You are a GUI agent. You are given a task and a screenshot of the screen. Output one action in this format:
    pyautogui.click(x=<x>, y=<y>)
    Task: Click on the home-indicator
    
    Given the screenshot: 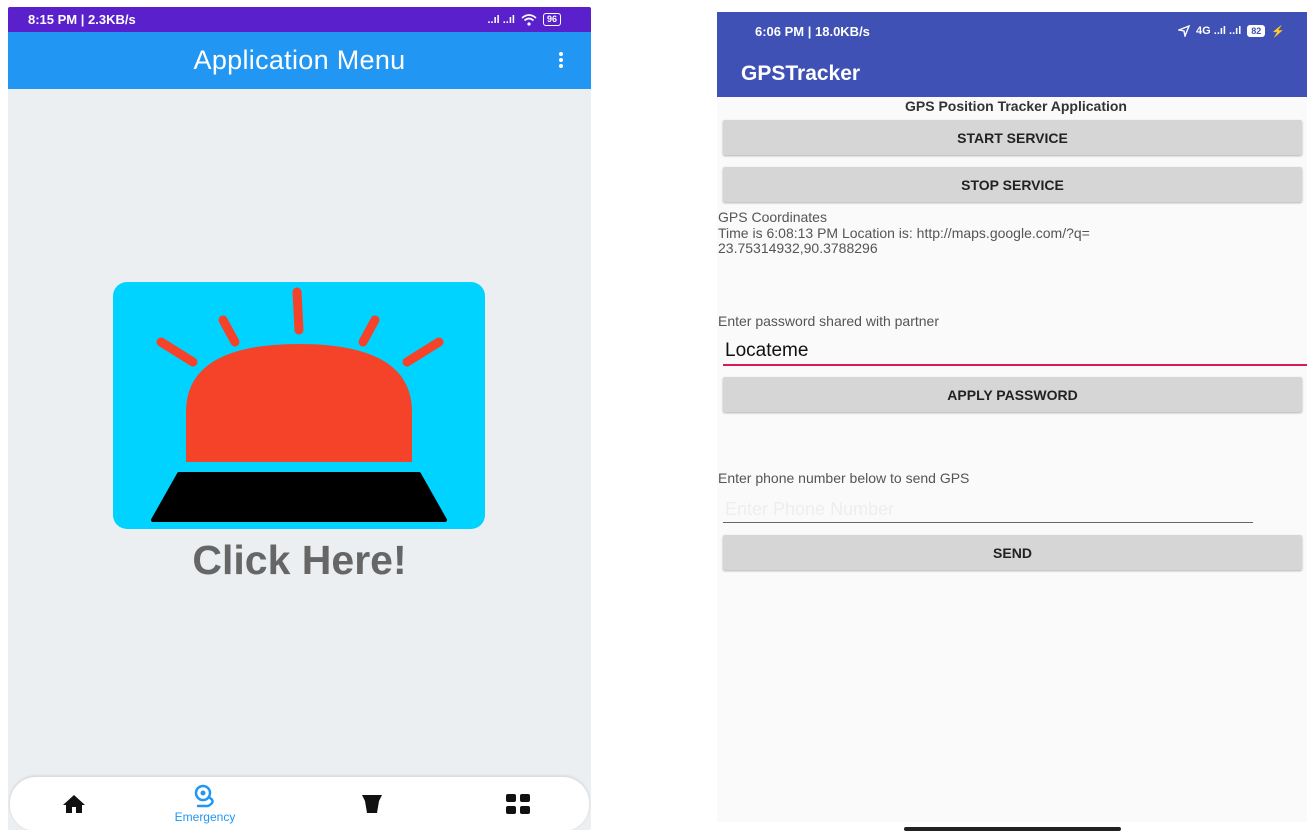 What is the action you would take?
    pyautogui.click(x=1012, y=829)
    